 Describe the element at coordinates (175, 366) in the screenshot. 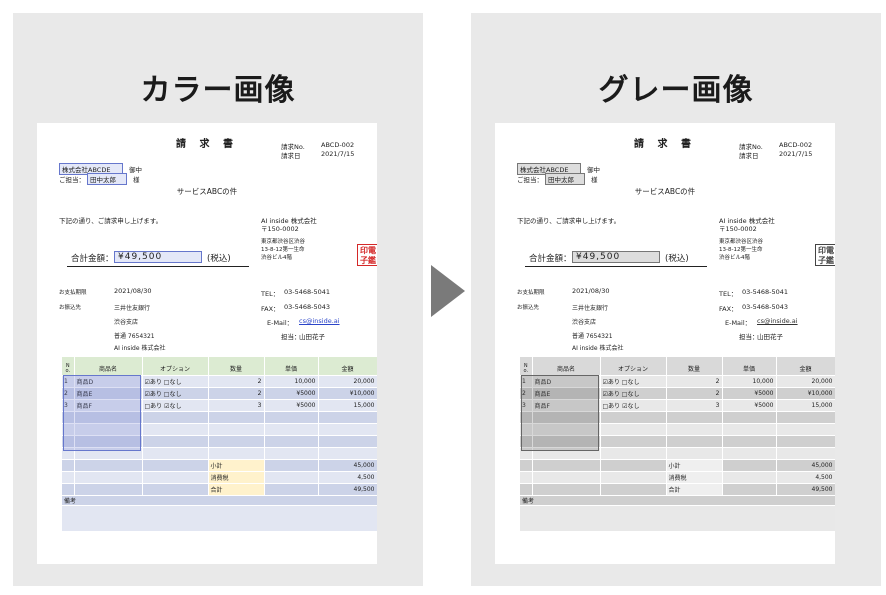

I see `header-option: オプション` at that location.